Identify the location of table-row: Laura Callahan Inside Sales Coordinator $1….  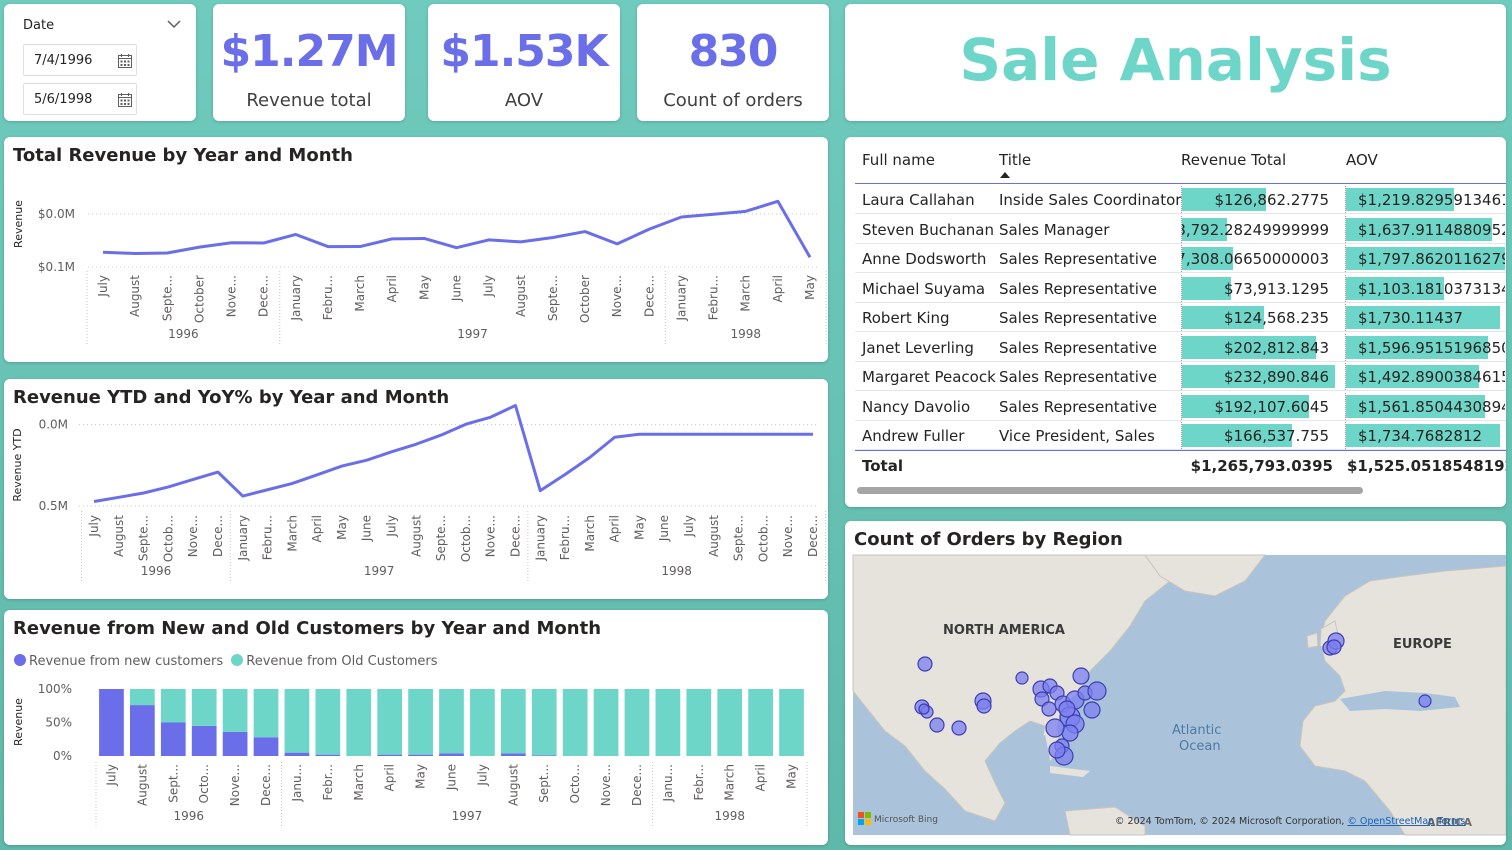
(1180, 199).